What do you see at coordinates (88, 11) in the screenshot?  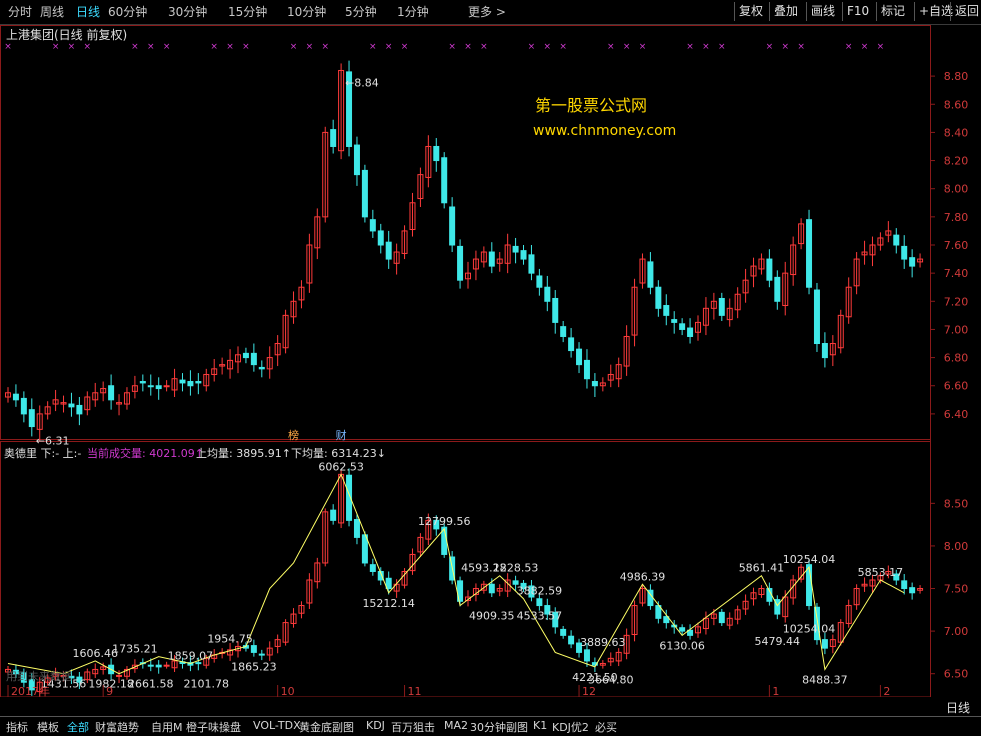 I see `timeframe-2: 日线` at bounding box center [88, 11].